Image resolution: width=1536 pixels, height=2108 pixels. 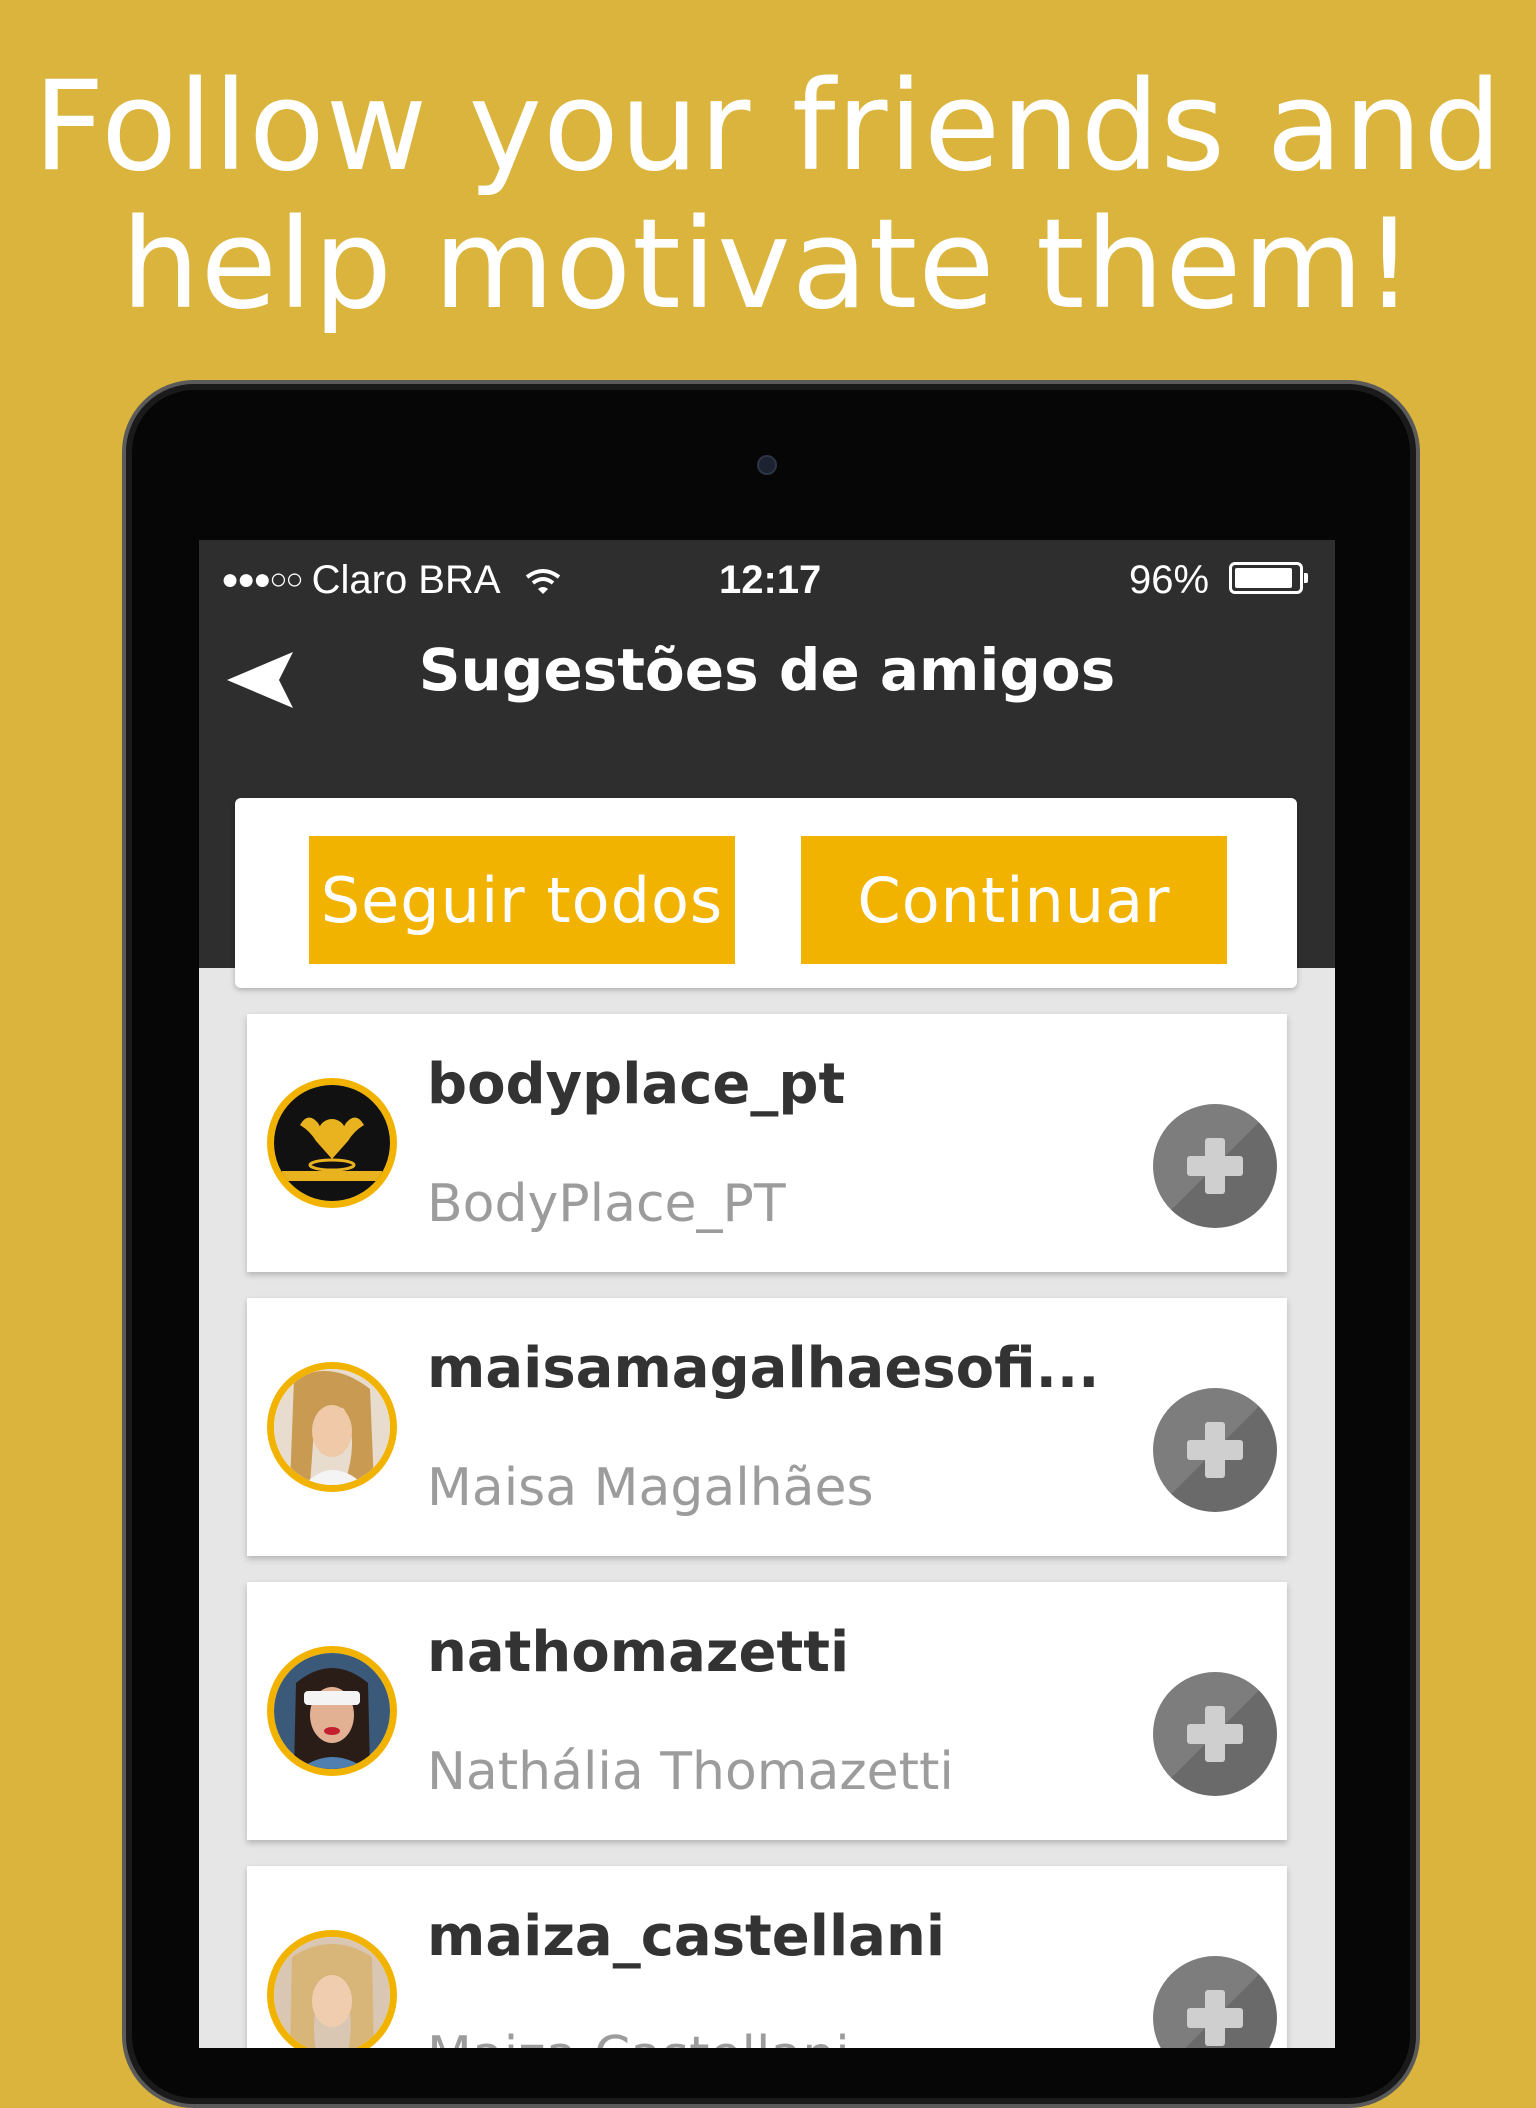 What do you see at coordinates (638, 1652) in the screenshot?
I see `username: nathomazetti` at bounding box center [638, 1652].